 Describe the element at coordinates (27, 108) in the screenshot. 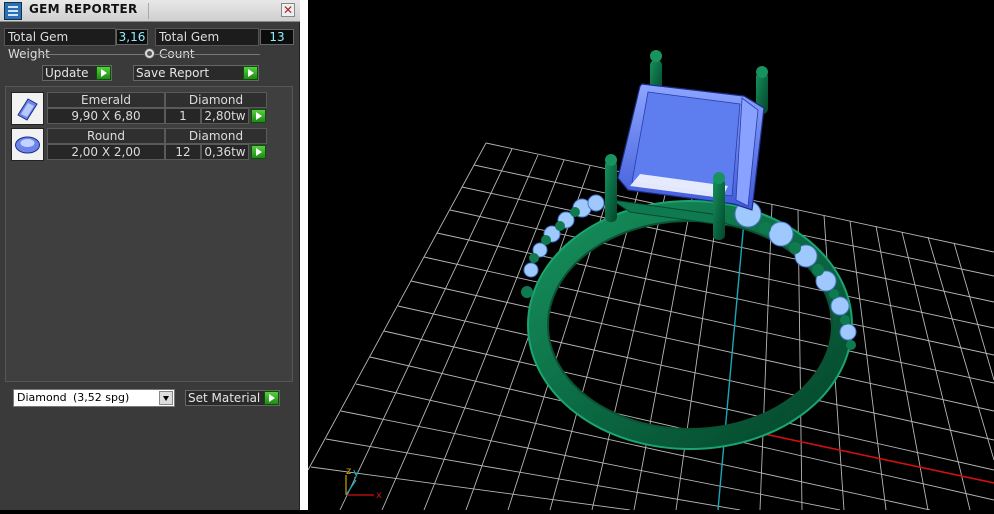

I see `emerald-gem-icon` at that location.